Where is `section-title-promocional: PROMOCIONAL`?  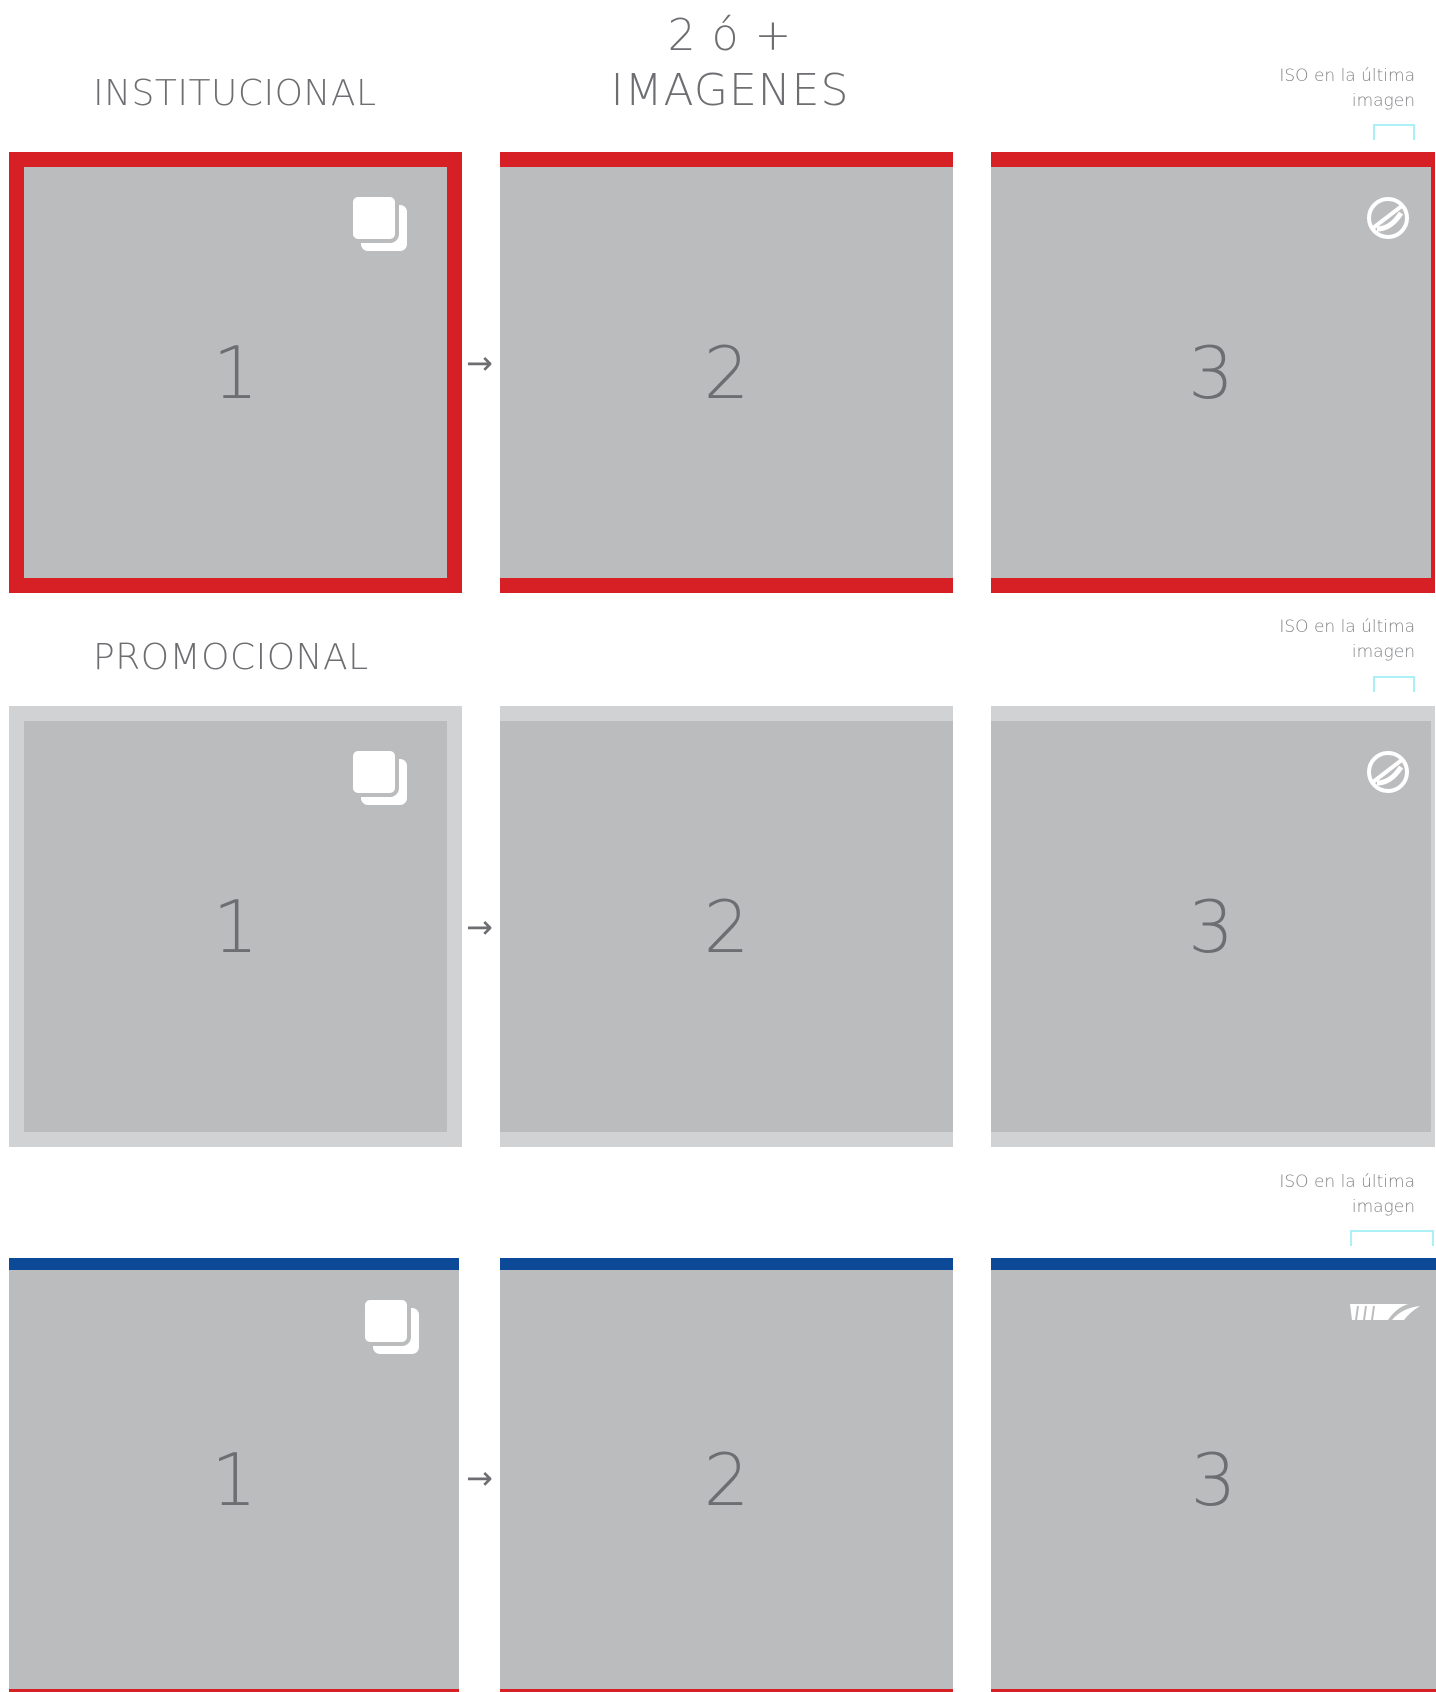 section-title-promocional: PROMOCIONAL is located at coordinates (231, 657).